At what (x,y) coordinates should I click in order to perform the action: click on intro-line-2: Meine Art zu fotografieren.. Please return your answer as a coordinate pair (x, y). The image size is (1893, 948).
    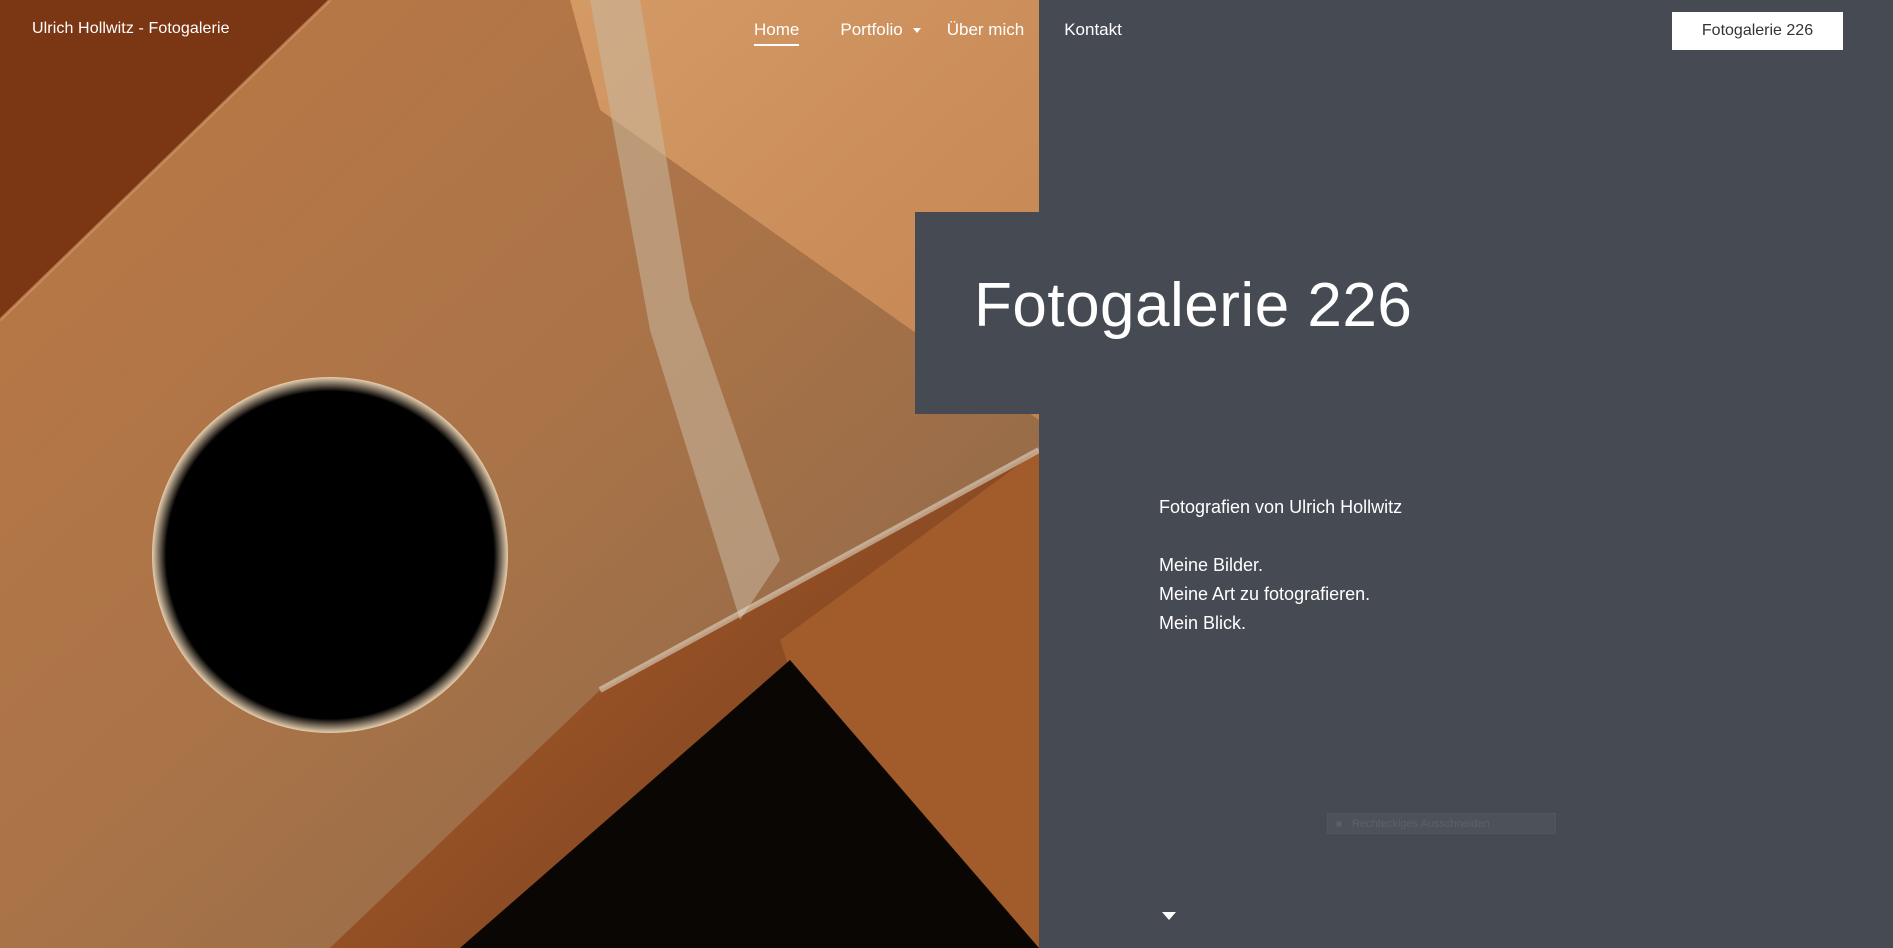
    Looking at the image, I should click on (1265, 594).